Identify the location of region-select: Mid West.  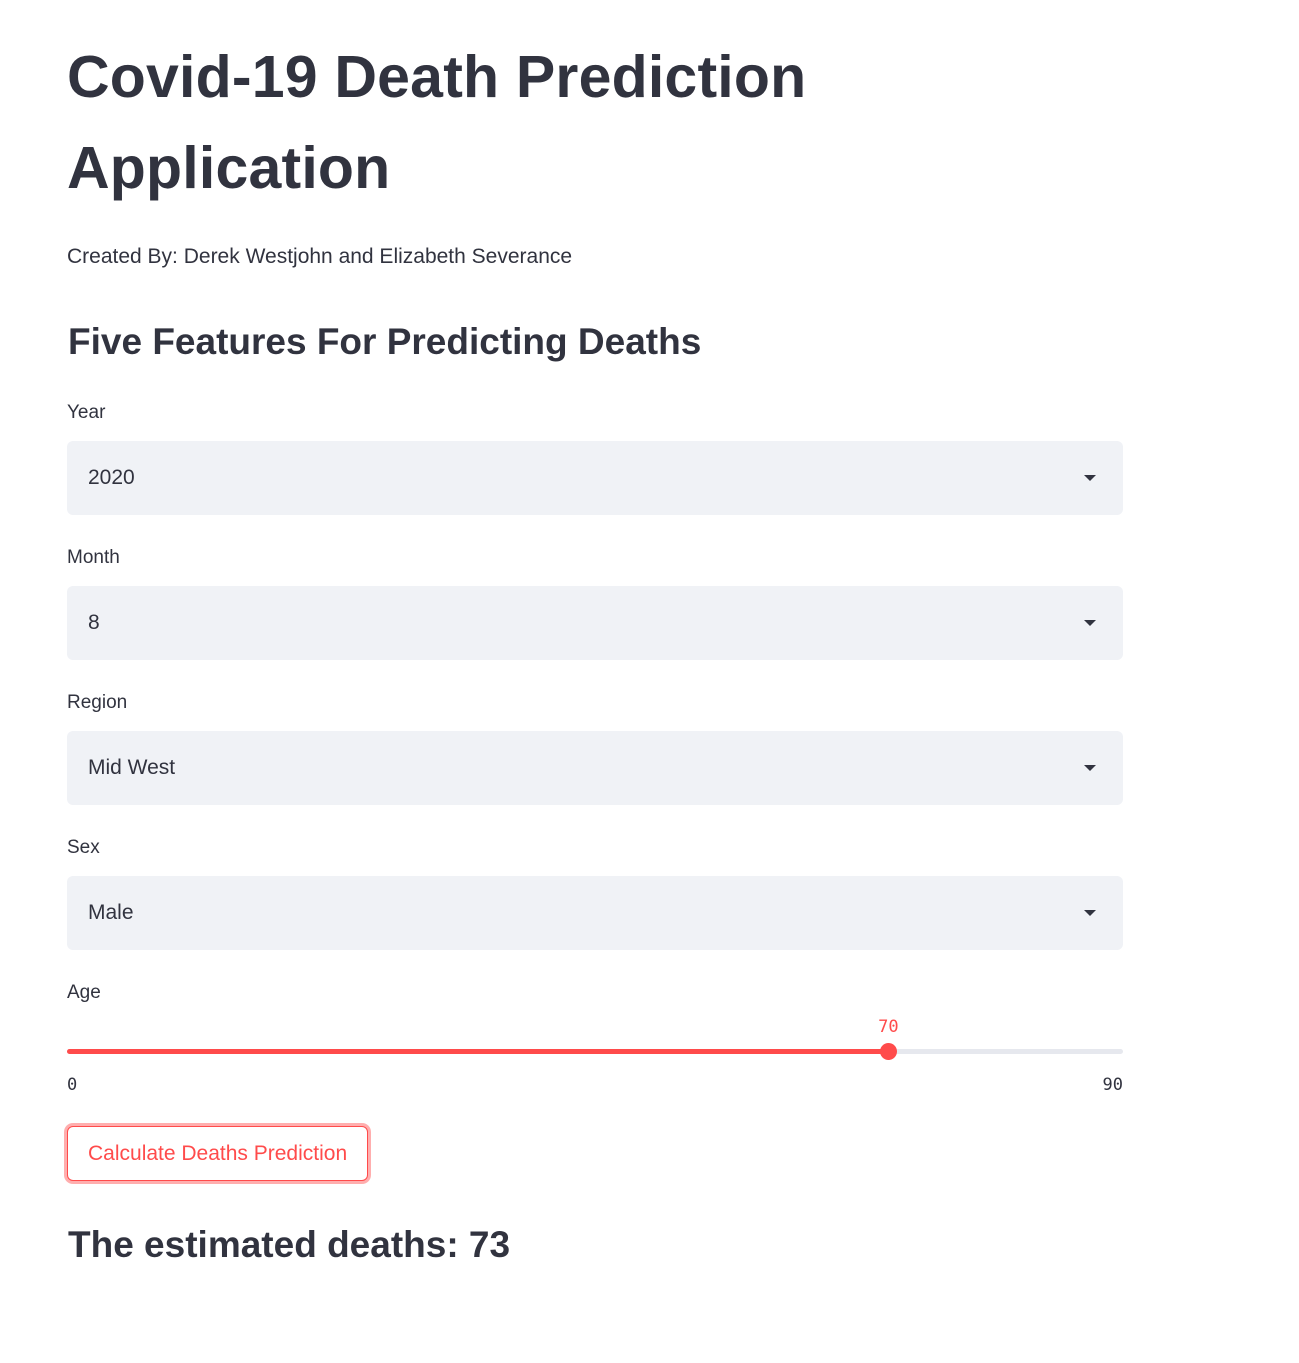
(595, 768).